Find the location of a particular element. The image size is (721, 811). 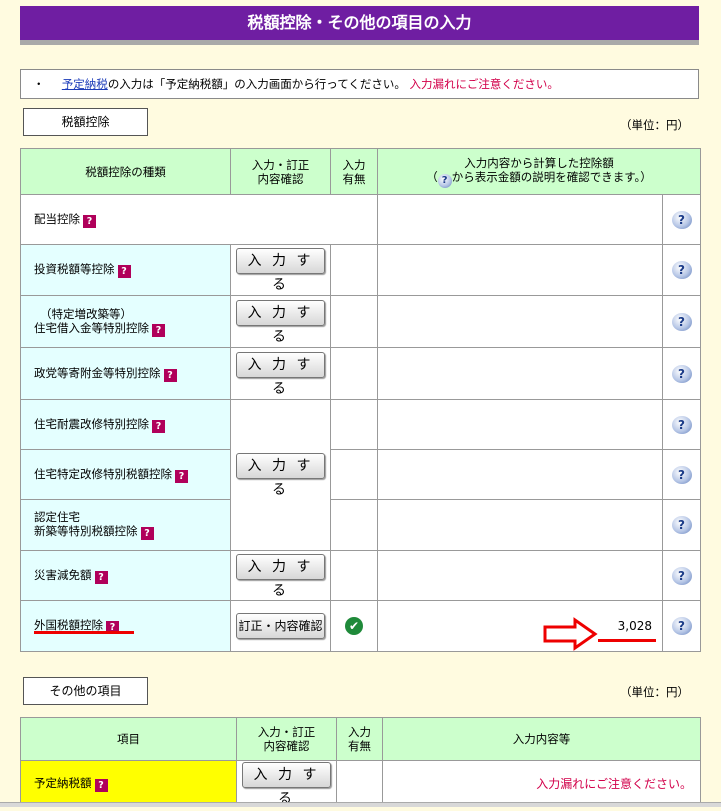

has-input-cell: ✔ is located at coordinates (354, 626).